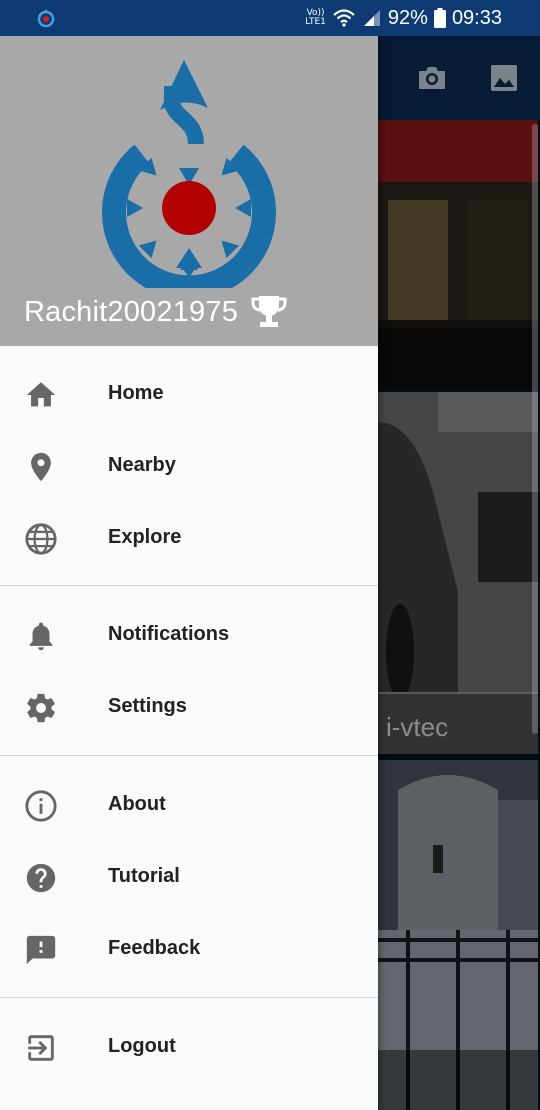 The height and width of the screenshot is (1110, 540). I want to click on username: Rachit20021975, so click(131, 312).